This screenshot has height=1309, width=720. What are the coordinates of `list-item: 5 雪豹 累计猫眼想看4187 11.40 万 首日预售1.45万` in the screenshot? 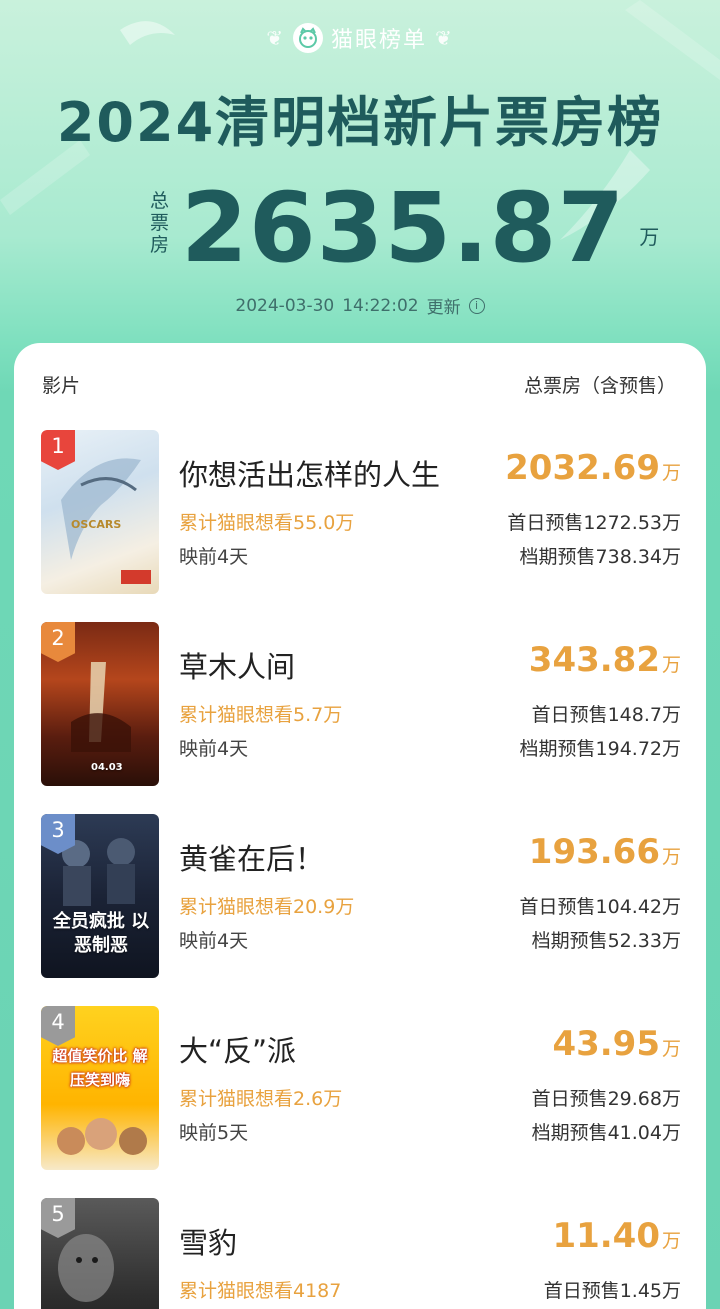 It's located at (361, 1253).